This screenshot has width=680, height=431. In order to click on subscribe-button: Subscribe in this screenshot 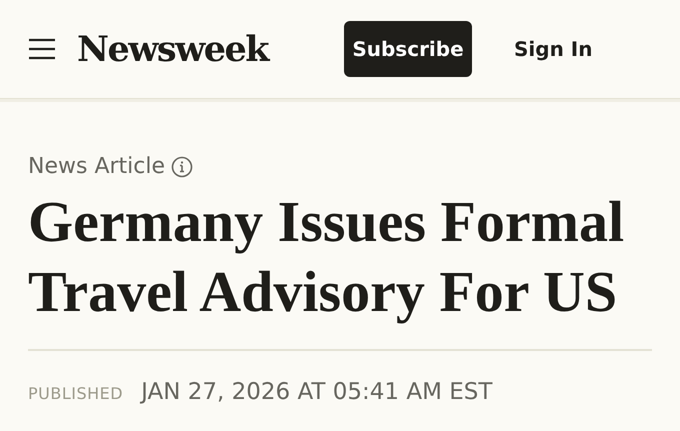, I will do `click(408, 49)`.